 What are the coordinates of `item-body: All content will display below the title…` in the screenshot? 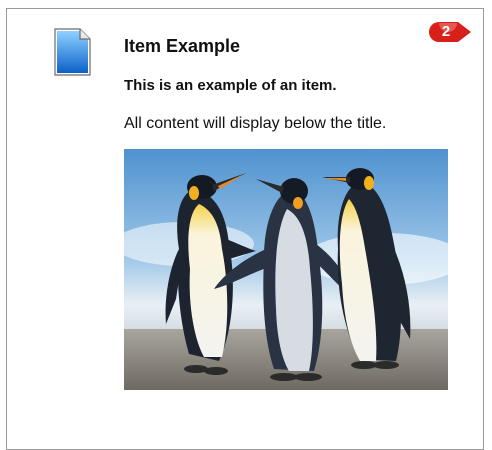 It's located at (255, 123).